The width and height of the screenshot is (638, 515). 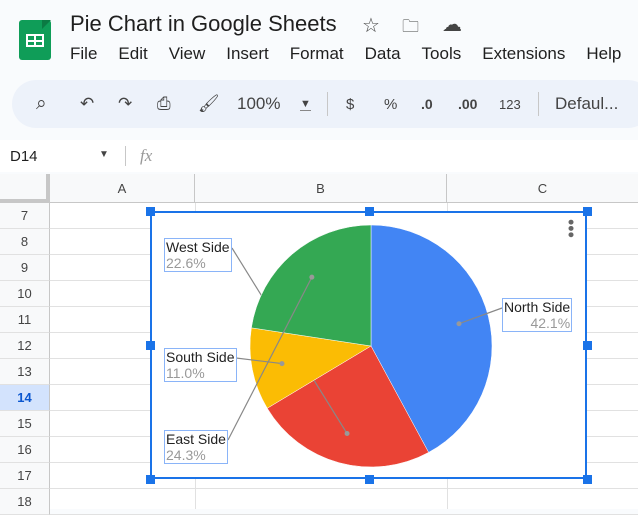 I want to click on document-title: Pie Chart in Google Sheets, so click(x=203, y=24).